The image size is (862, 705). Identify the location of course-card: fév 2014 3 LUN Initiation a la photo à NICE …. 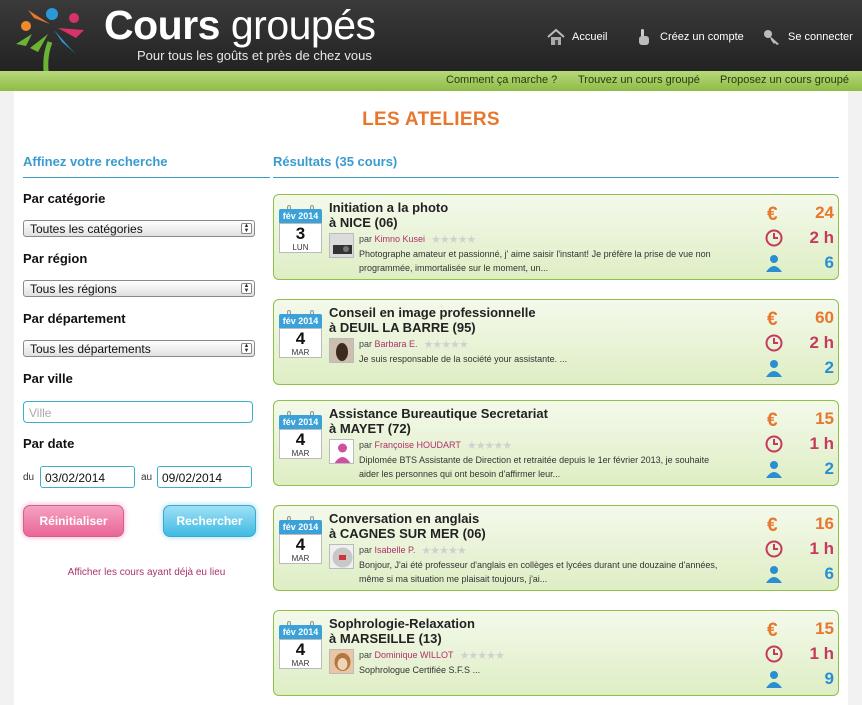
(556, 237).